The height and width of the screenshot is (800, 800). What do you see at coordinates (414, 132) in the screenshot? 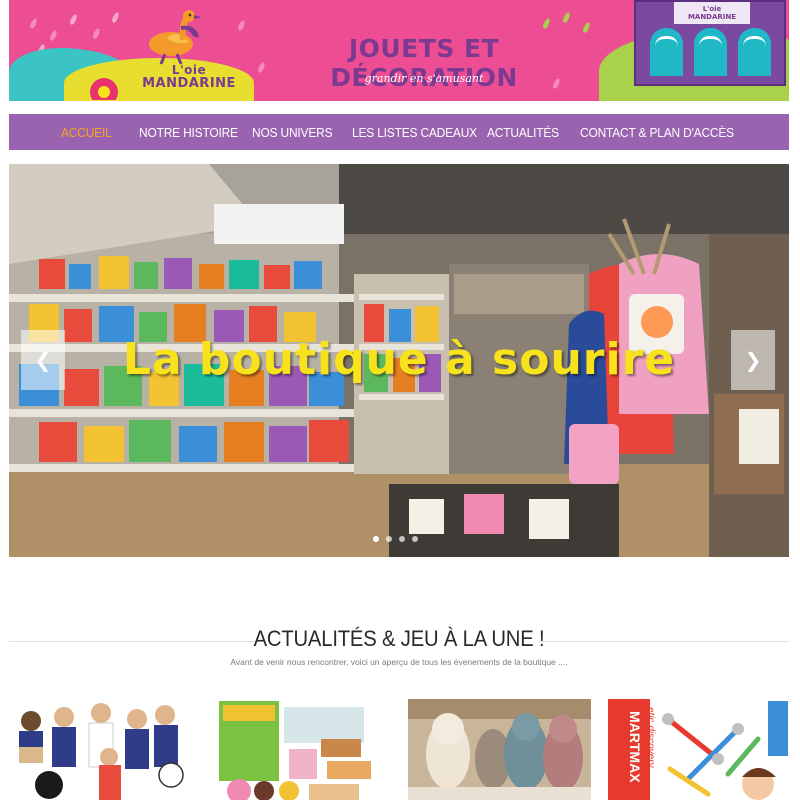
I see `nav-item-listes-cadeaux: LES LISTES CADEAUX` at bounding box center [414, 132].